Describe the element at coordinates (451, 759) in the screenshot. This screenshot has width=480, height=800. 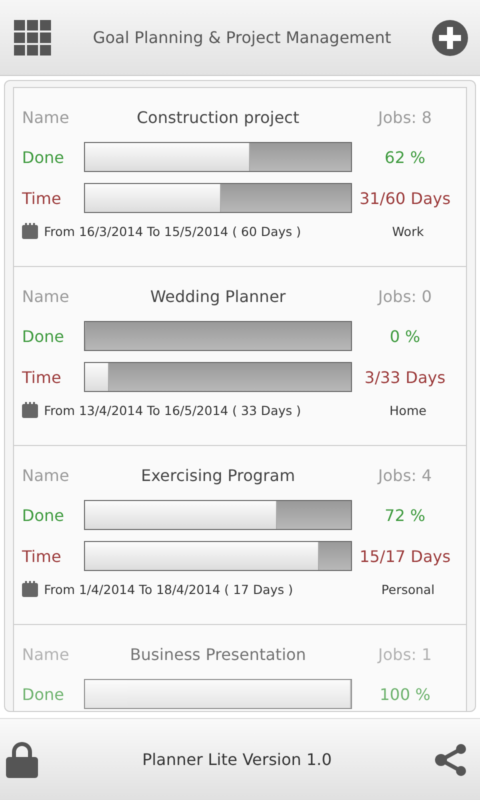
I see `share-icon` at that location.